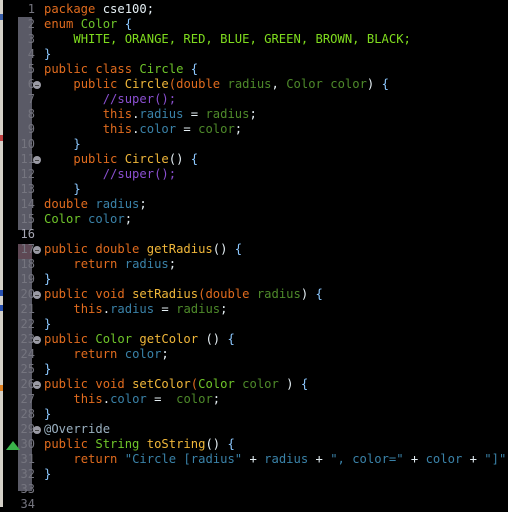 The image size is (508, 512). Describe the element at coordinates (27, 459) in the screenshot. I see `line-number: 31` at that location.